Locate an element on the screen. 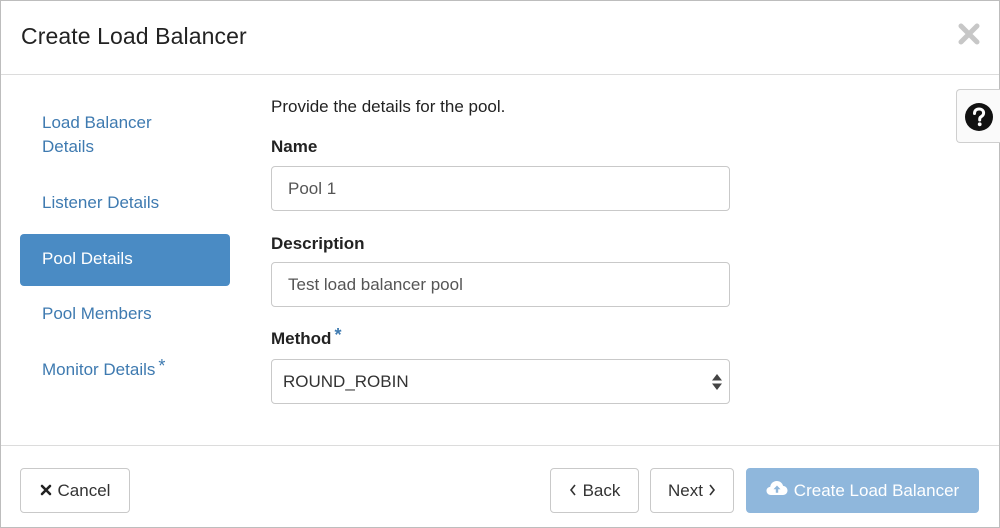 The image size is (1000, 528). close-icon is located at coordinates (969, 34).